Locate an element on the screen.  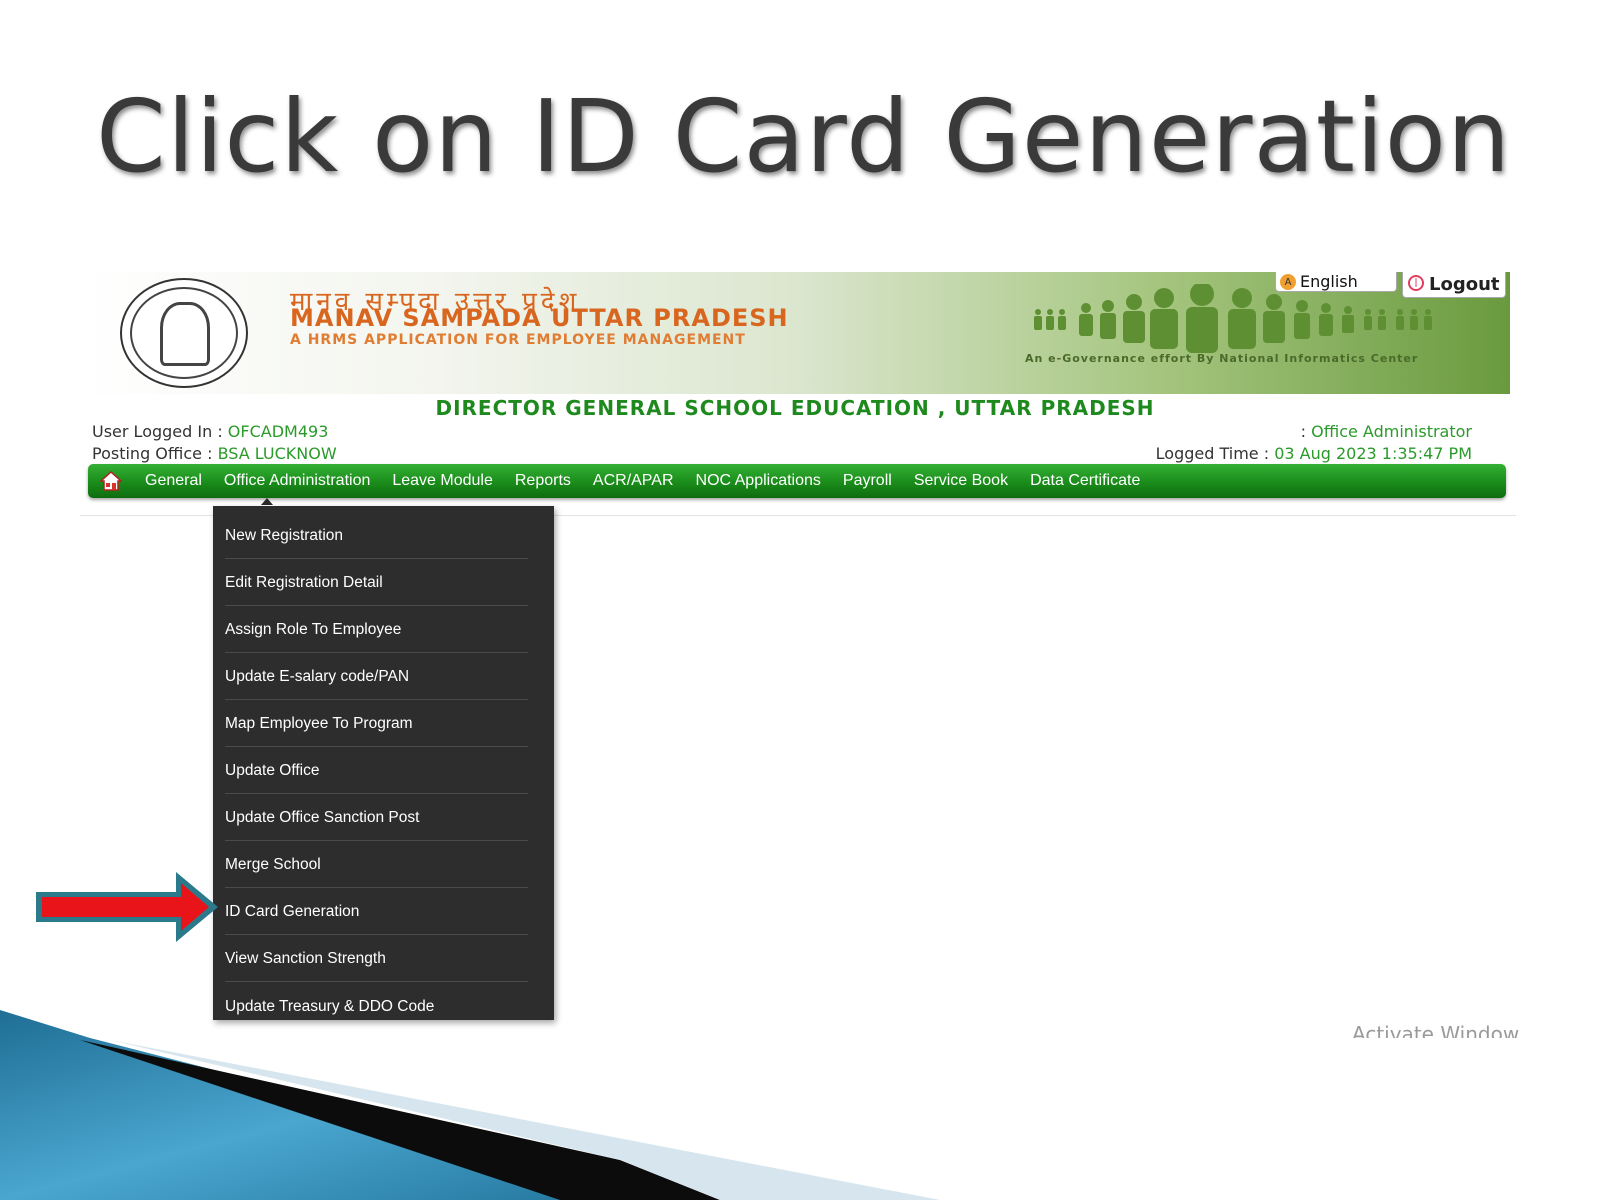
menu-assign-role: Assign Role To Employee is located at coordinates (376, 630).